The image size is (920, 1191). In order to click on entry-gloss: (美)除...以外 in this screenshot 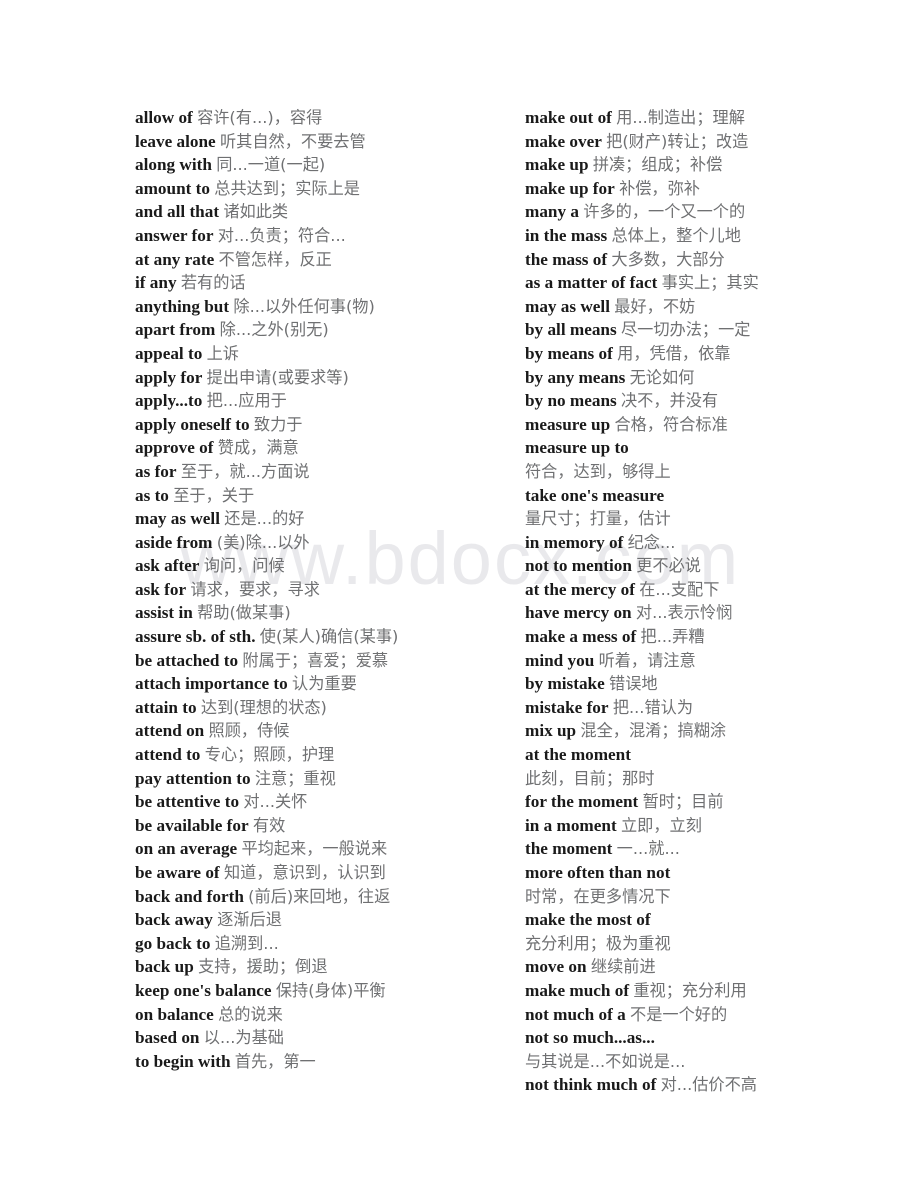, I will do `click(263, 542)`.